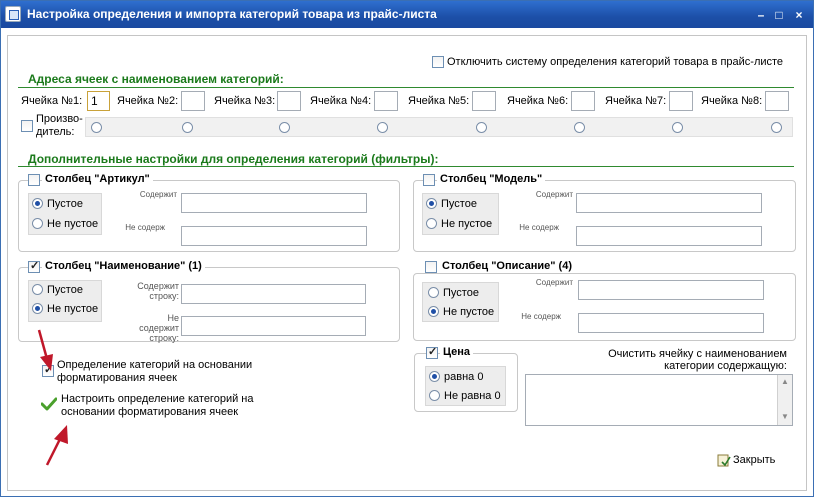 The height and width of the screenshot is (497, 814). What do you see at coordinates (472, 396) in the screenshot?
I see `price-nonzero-label: Не равна 0` at bounding box center [472, 396].